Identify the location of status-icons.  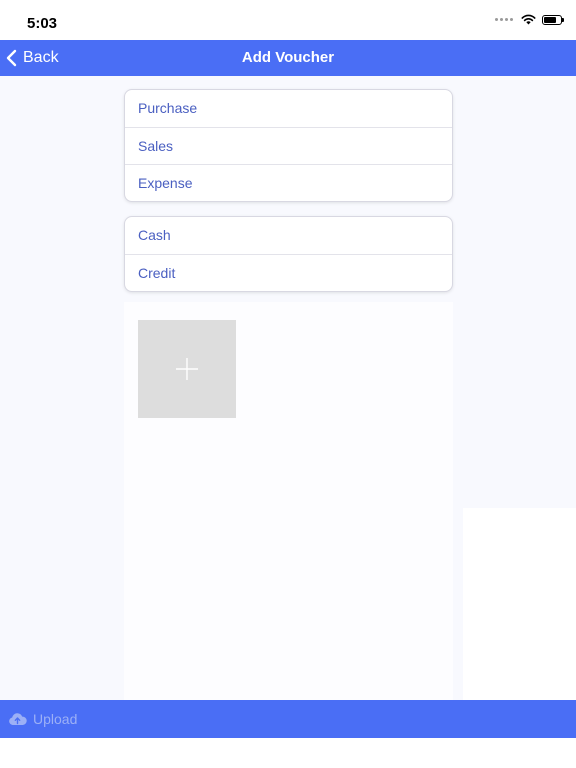
(529, 19).